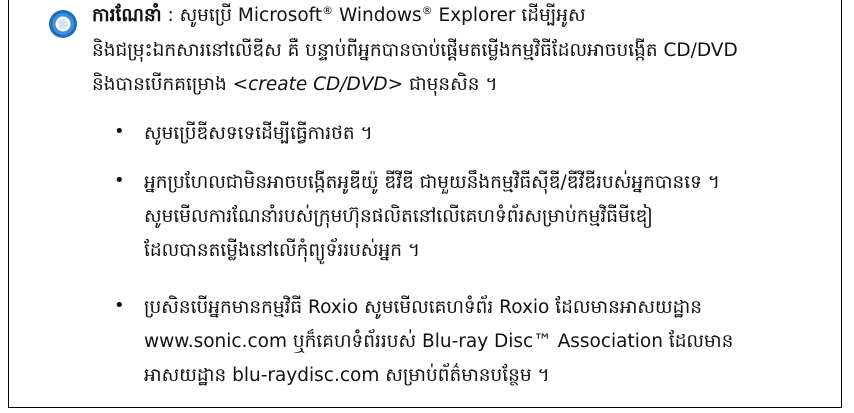 This screenshot has width=854, height=413. Describe the element at coordinates (282, 250) in the screenshot. I see `bullet-line: ដែលបានតម្លើងនៅលើកុំព្យូទ័ររបស់អ្នក ។` at that location.